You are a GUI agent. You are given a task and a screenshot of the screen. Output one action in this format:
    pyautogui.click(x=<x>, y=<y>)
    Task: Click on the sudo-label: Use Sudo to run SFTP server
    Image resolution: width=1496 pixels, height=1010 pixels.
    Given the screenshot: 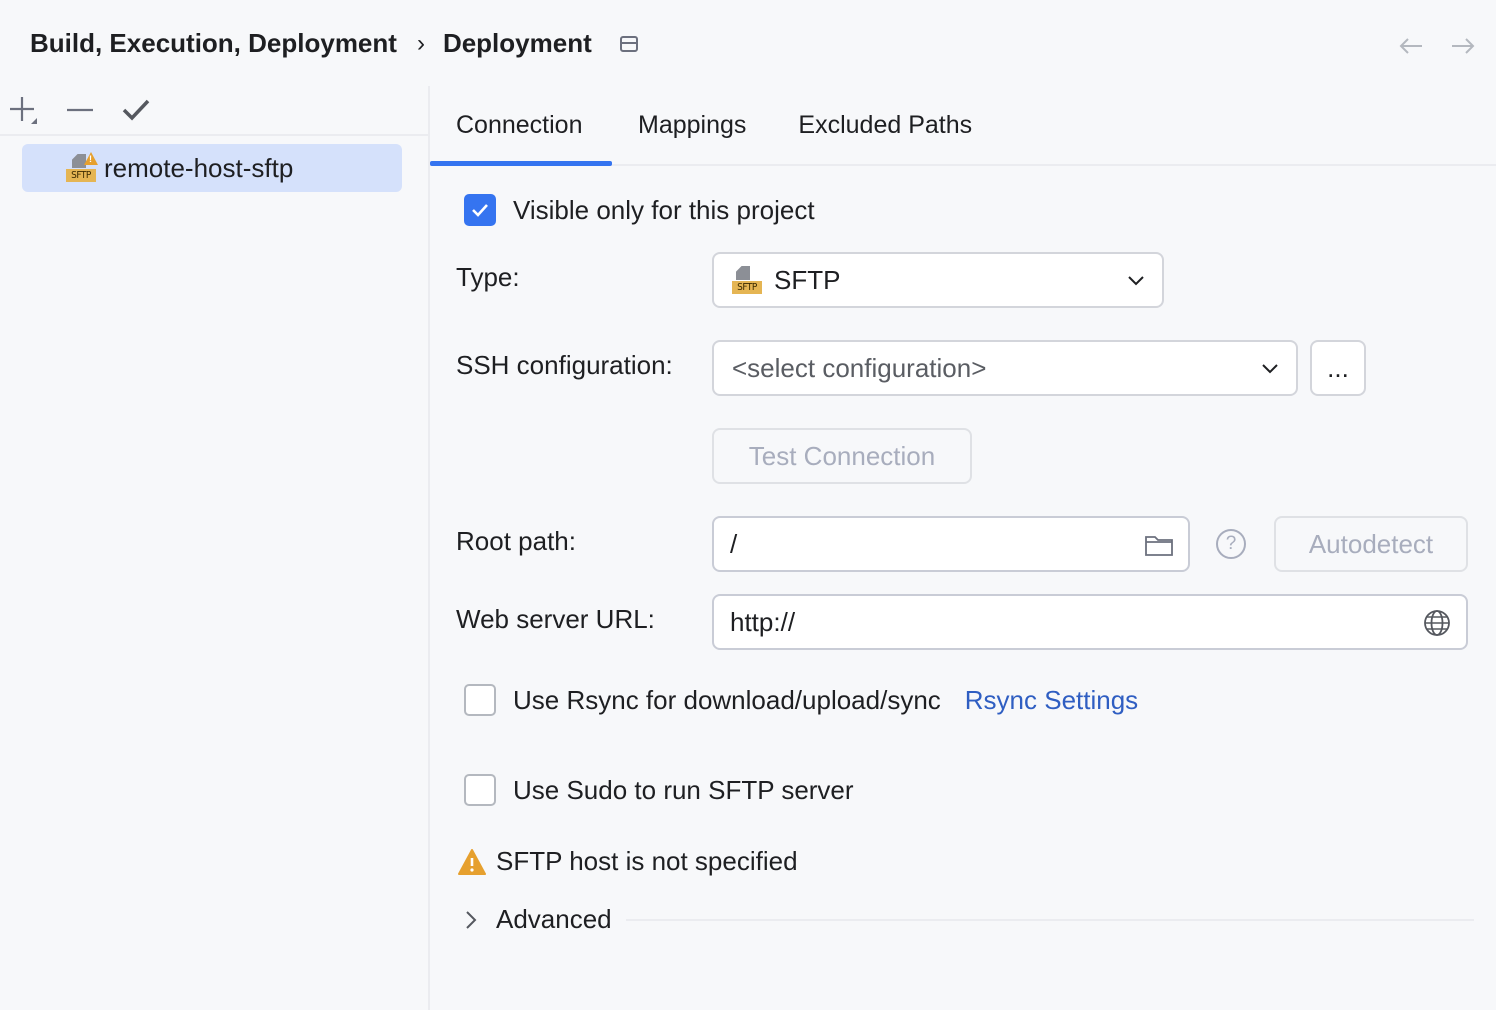 What is the action you would take?
    pyautogui.click(x=683, y=789)
    